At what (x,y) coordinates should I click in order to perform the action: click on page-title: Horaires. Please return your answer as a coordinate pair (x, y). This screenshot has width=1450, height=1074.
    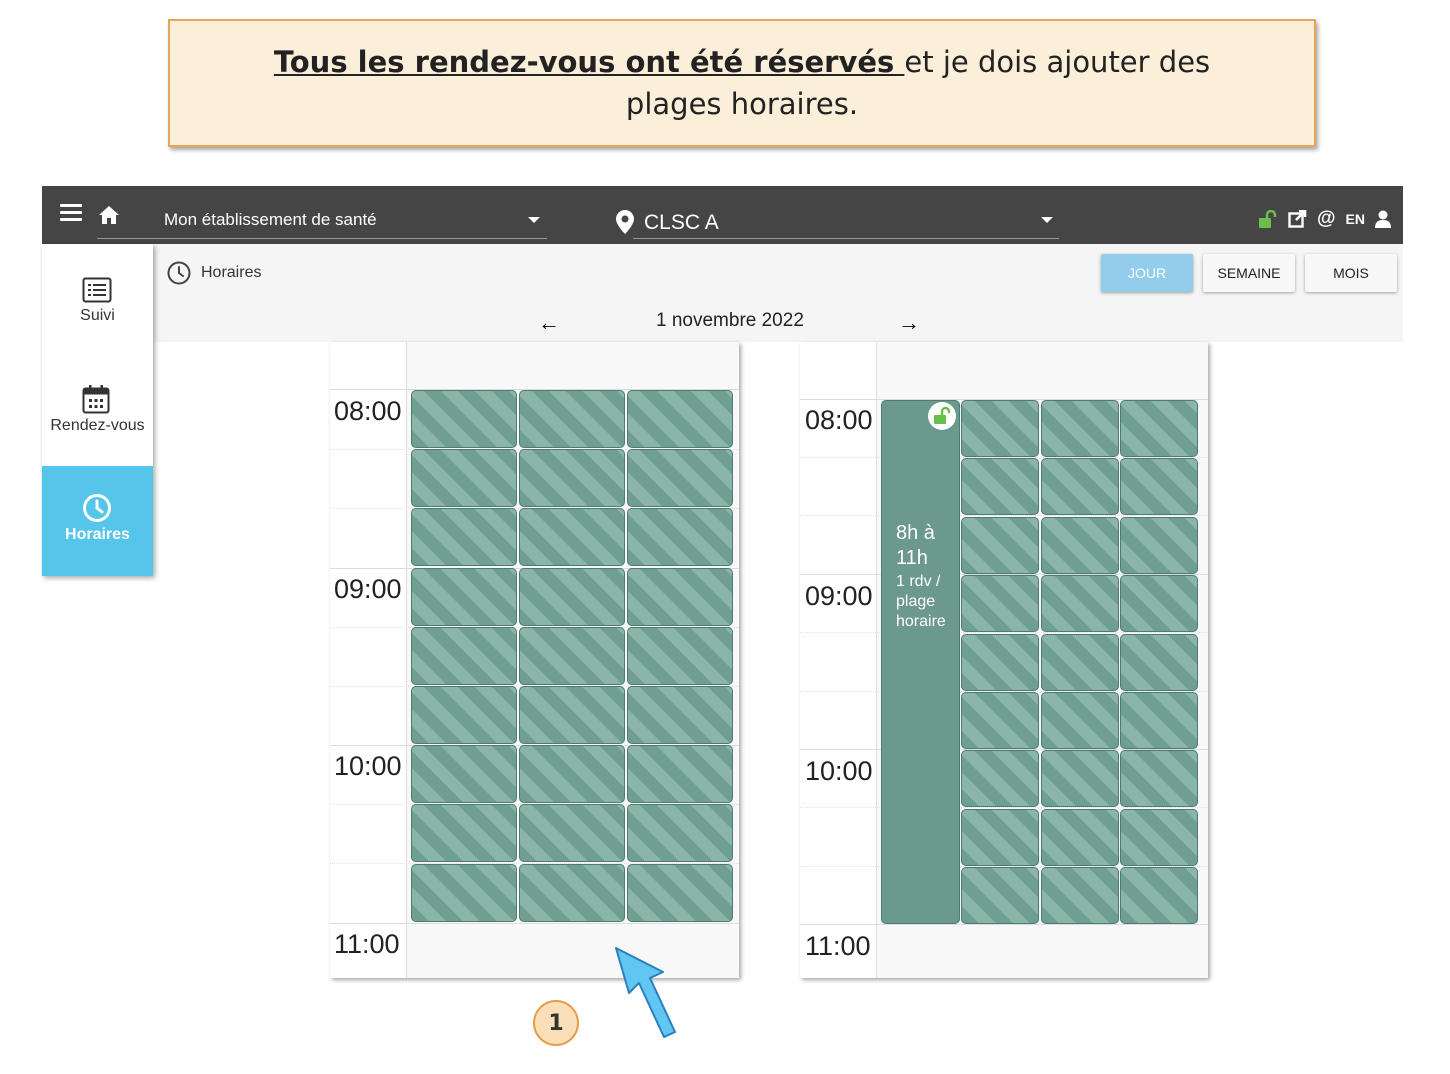
    Looking at the image, I should click on (231, 272).